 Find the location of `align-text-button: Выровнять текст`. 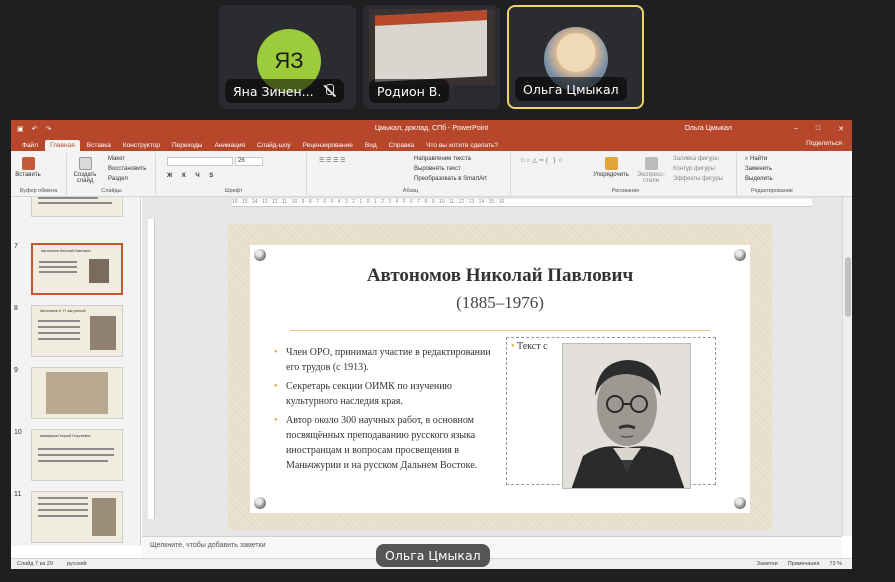

align-text-button: Выровнять текст is located at coordinates (437, 169).